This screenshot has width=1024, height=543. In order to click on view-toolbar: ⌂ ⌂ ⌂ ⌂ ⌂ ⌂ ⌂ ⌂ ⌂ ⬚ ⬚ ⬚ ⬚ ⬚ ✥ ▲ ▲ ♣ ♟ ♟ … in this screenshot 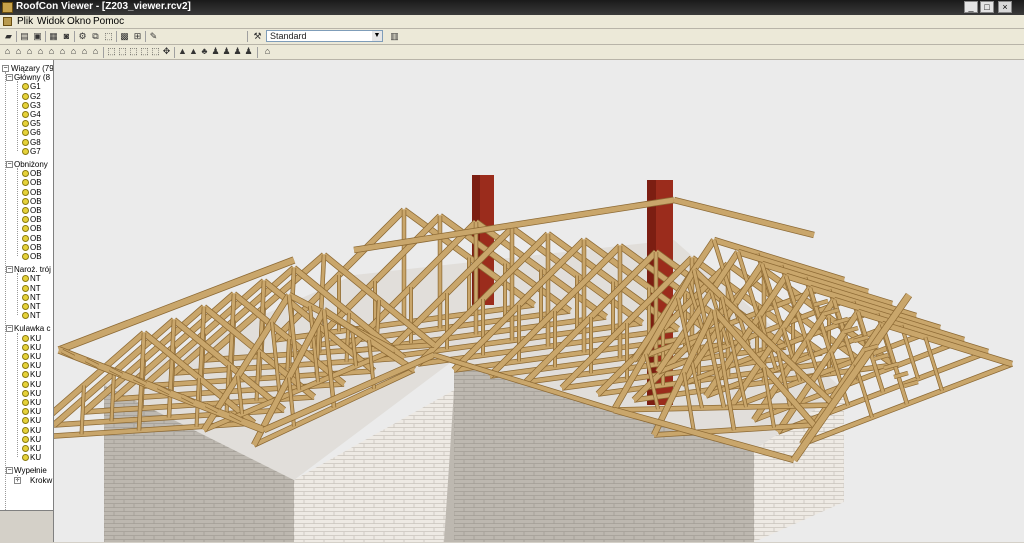, I will do `click(512, 52)`.